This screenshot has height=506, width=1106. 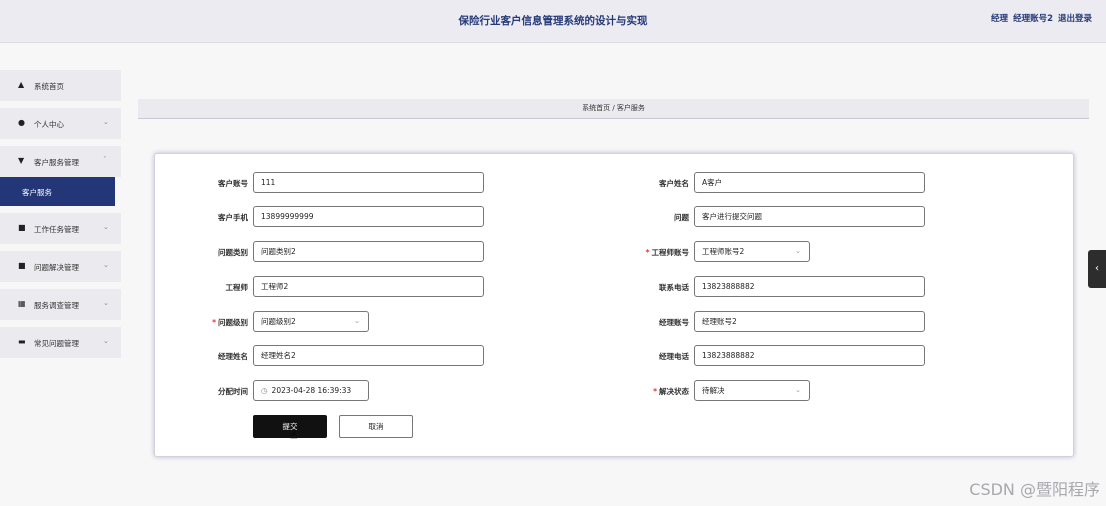 What do you see at coordinates (674, 391) in the screenshot?
I see `status-label-text: 解决状态` at bounding box center [674, 391].